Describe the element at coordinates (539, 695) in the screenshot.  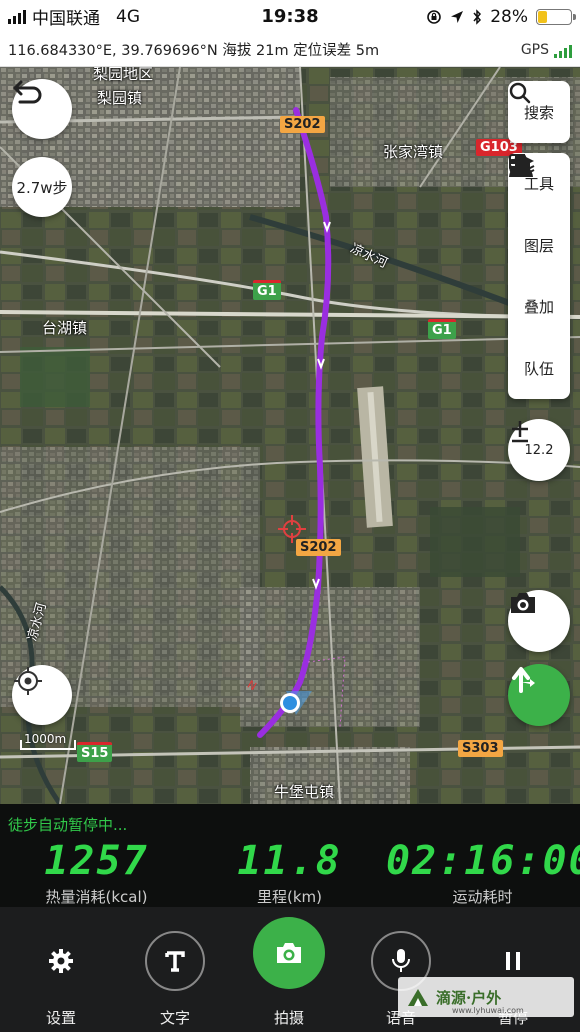
I see `navigate-button` at that location.